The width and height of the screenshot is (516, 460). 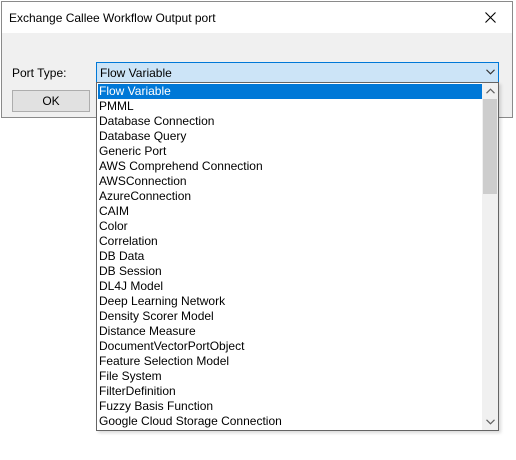 What do you see at coordinates (290, 286) in the screenshot?
I see `dropdown-item: DL4J Model` at bounding box center [290, 286].